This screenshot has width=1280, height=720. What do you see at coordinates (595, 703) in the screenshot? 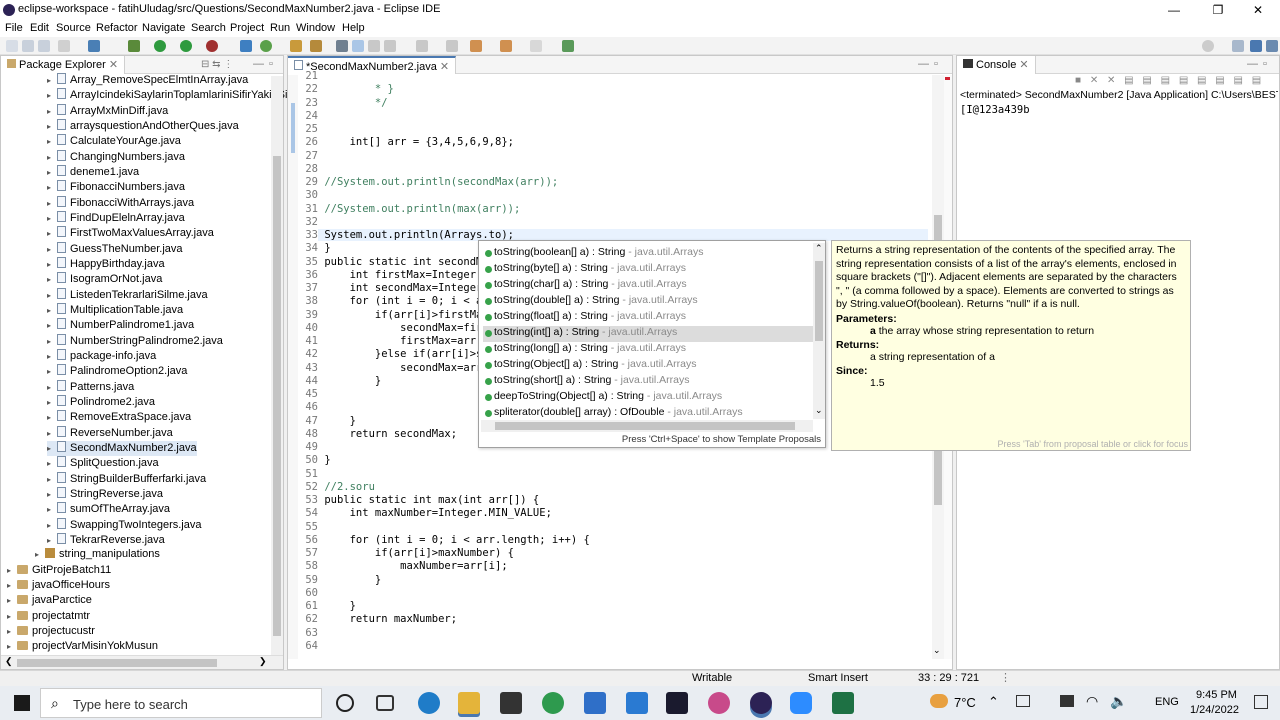
I see `mail-icon` at bounding box center [595, 703].